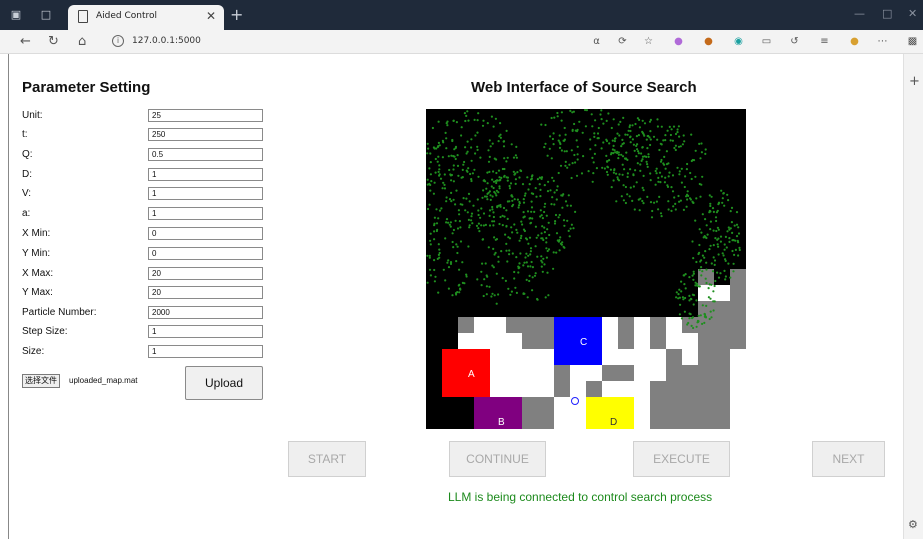 This screenshot has width=923, height=539. Describe the element at coordinates (327, 459) in the screenshot. I see `start-button: START` at that location.